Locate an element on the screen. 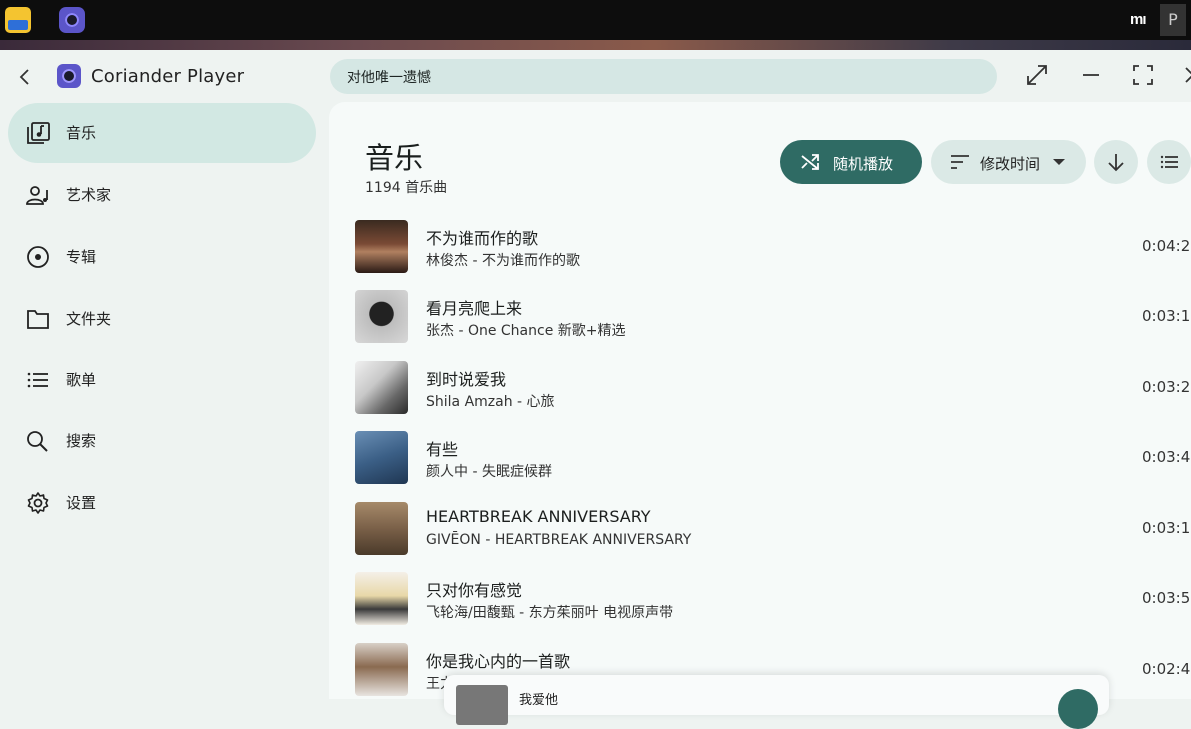 This screenshot has height=729, width=1191. list-view-icon is located at coordinates (1169, 162).